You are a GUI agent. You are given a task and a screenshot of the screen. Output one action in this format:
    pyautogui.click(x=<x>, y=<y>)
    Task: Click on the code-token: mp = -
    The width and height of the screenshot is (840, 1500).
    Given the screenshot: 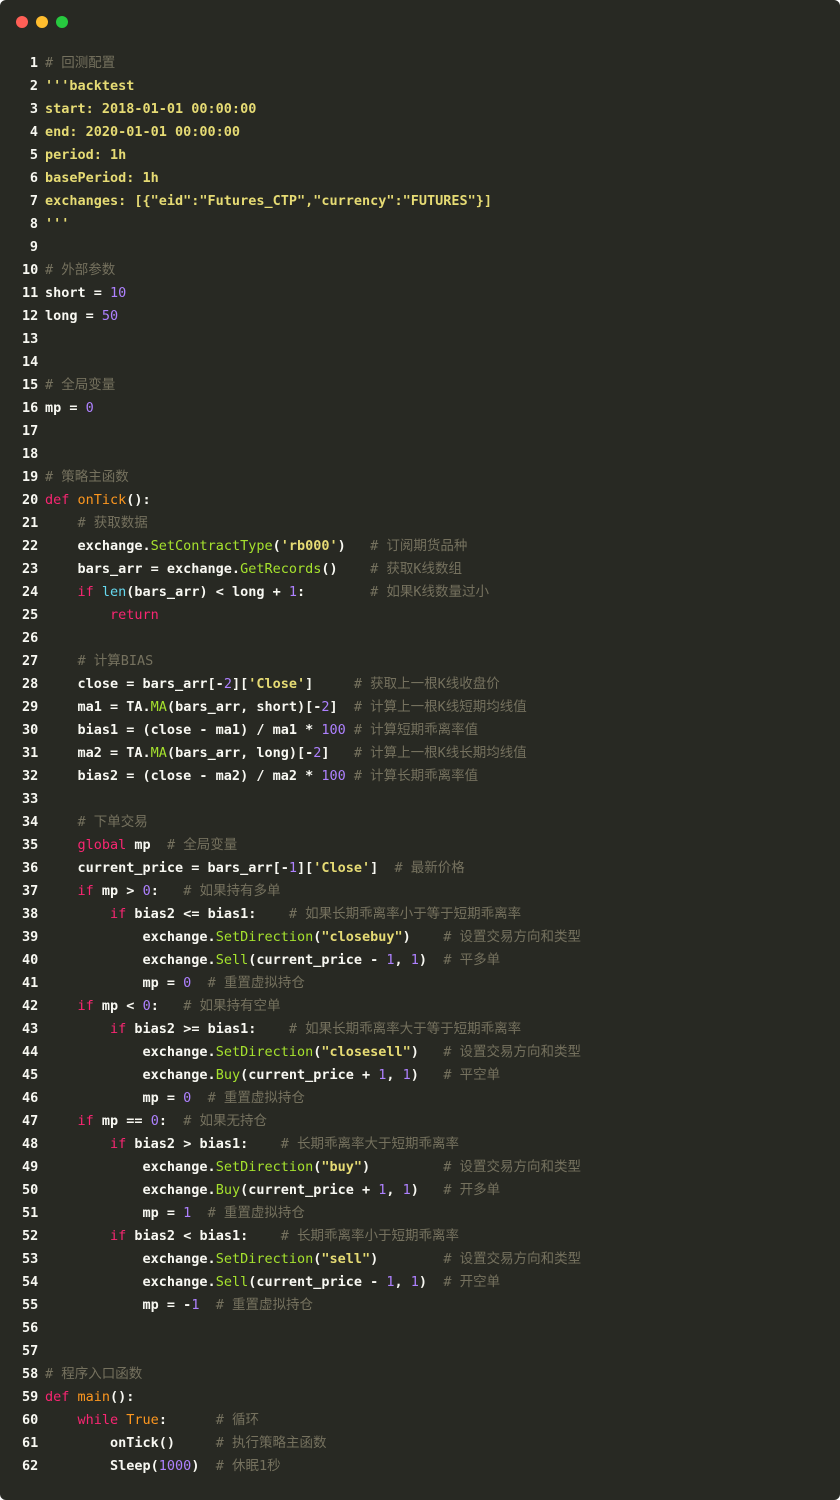 What is the action you would take?
    pyautogui.click(x=118, y=1305)
    